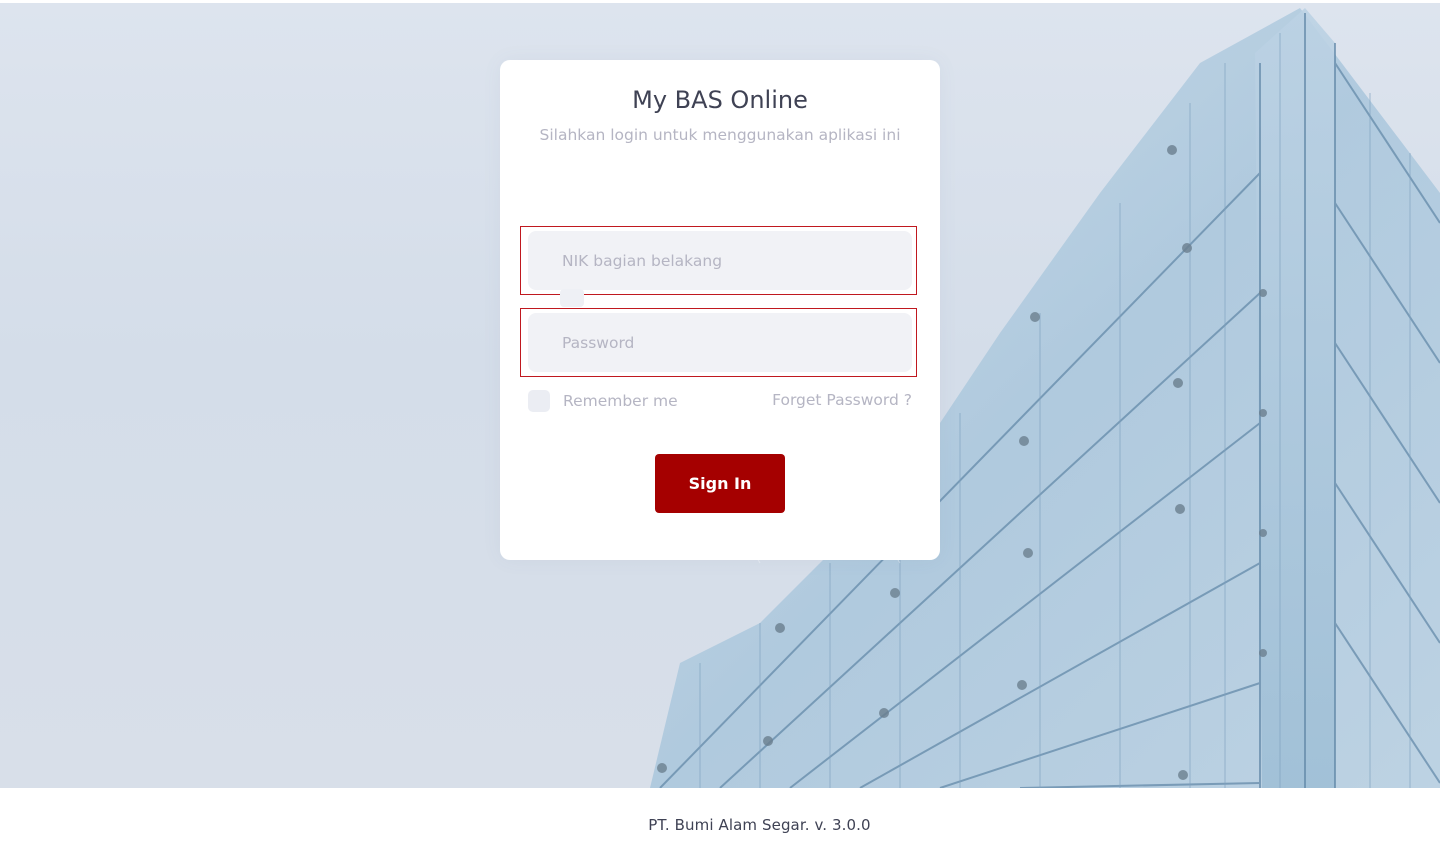 The width and height of the screenshot is (1440, 867). I want to click on nik-input, so click(720, 260).